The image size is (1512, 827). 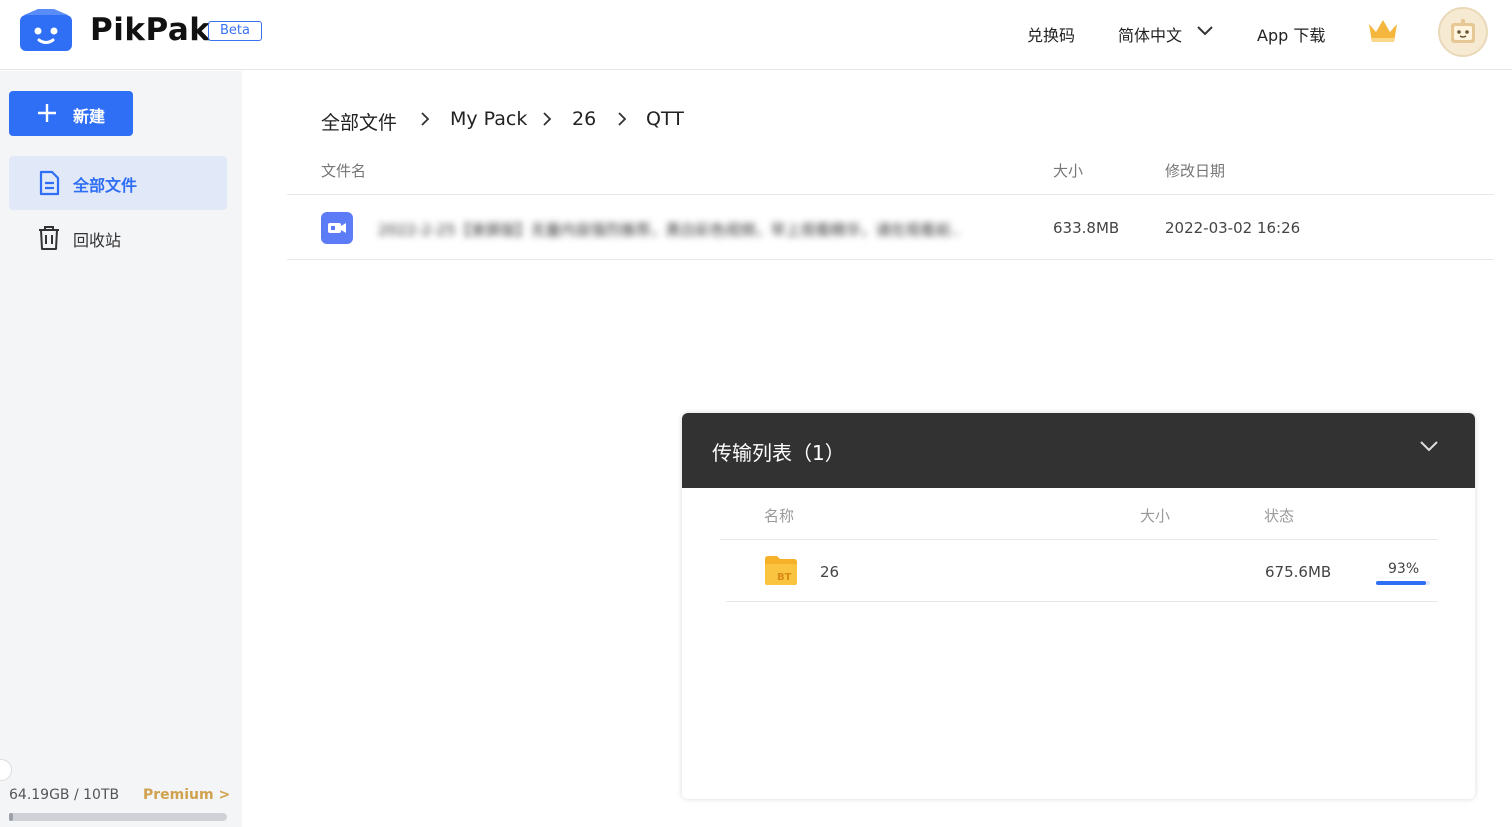 What do you see at coordinates (1078, 450) in the screenshot?
I see `transfer-panel-header: 传输列表（1）` at bounding box center [1078, 450].